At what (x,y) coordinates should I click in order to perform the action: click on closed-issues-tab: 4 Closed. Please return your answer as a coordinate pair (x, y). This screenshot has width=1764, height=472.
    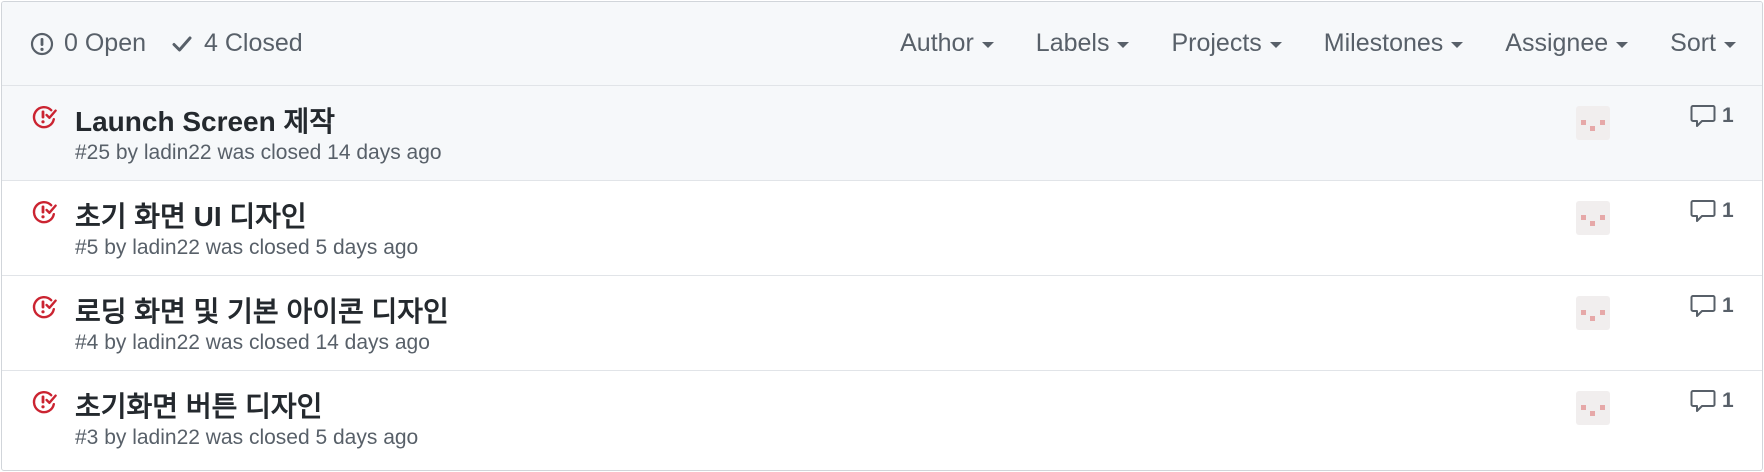
    Looking at the image, I should click on (237, 43).